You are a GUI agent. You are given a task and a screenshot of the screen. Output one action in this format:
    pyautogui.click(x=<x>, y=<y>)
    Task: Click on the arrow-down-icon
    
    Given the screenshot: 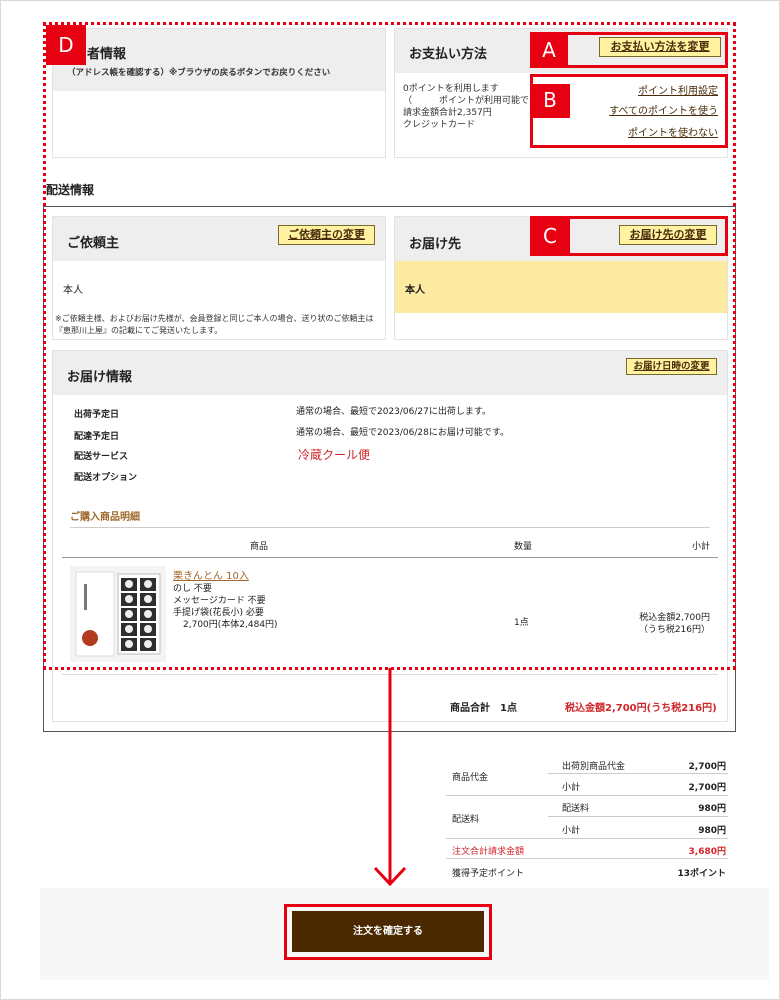 What is the action you would take?
    pyautogui.click(x=390, y=777)
    